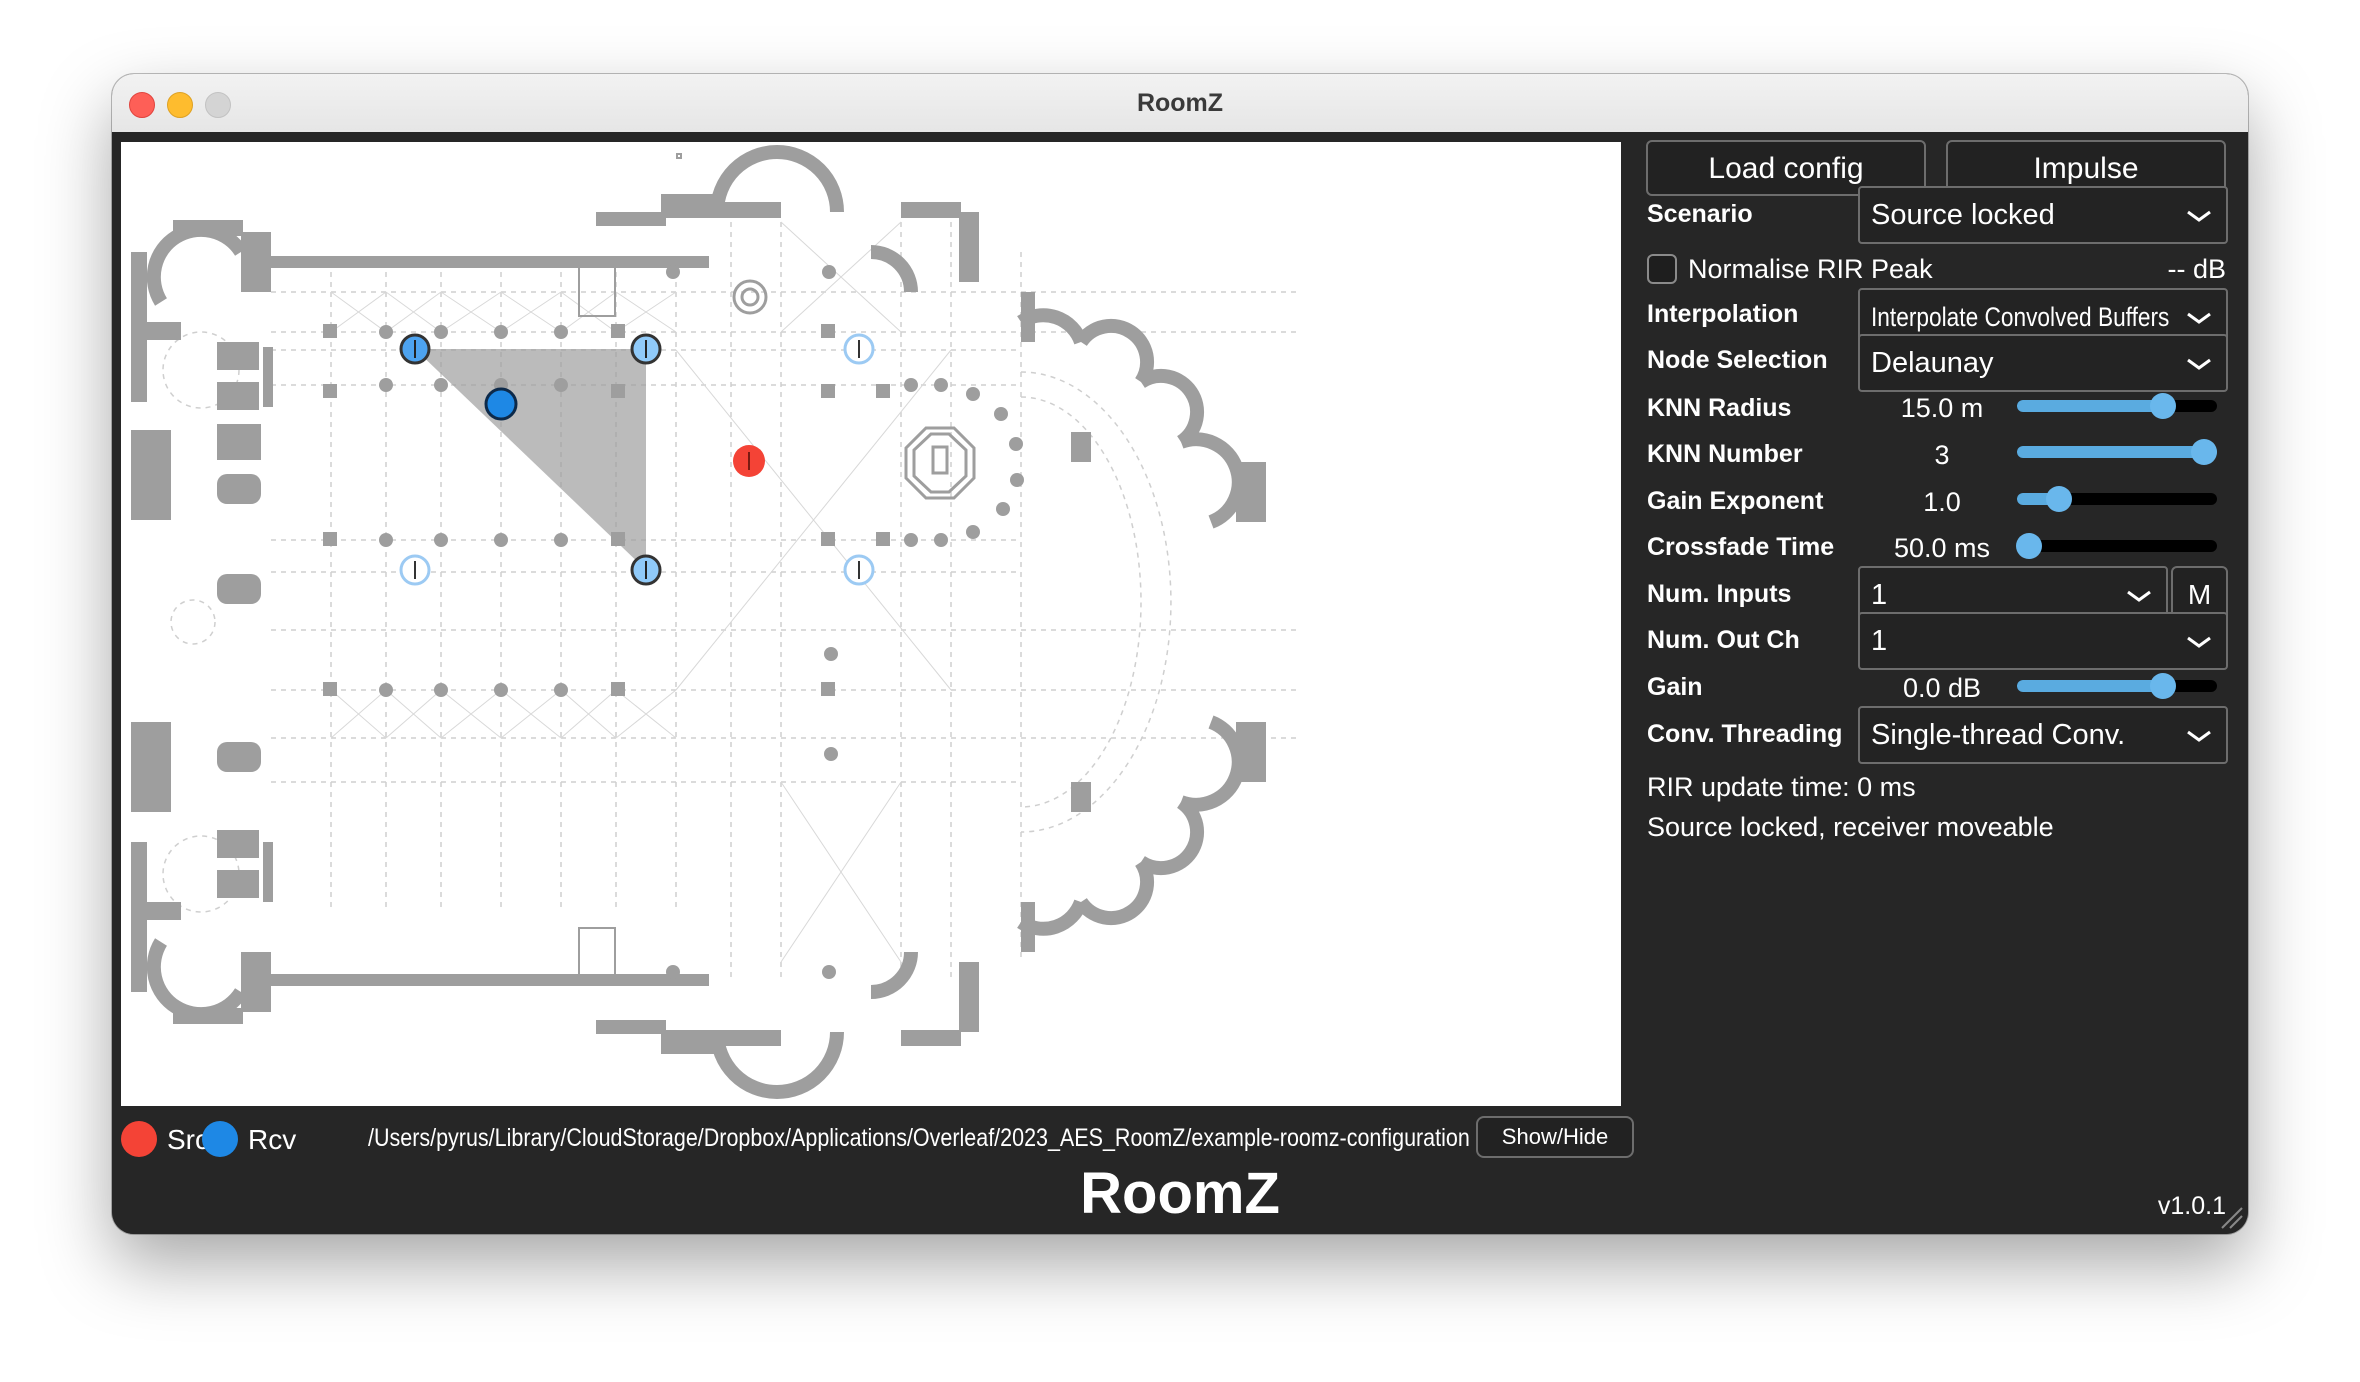 The image size is (2360, 1382). I want to click on num-out-ch-value: 1, so click(1879, 641).